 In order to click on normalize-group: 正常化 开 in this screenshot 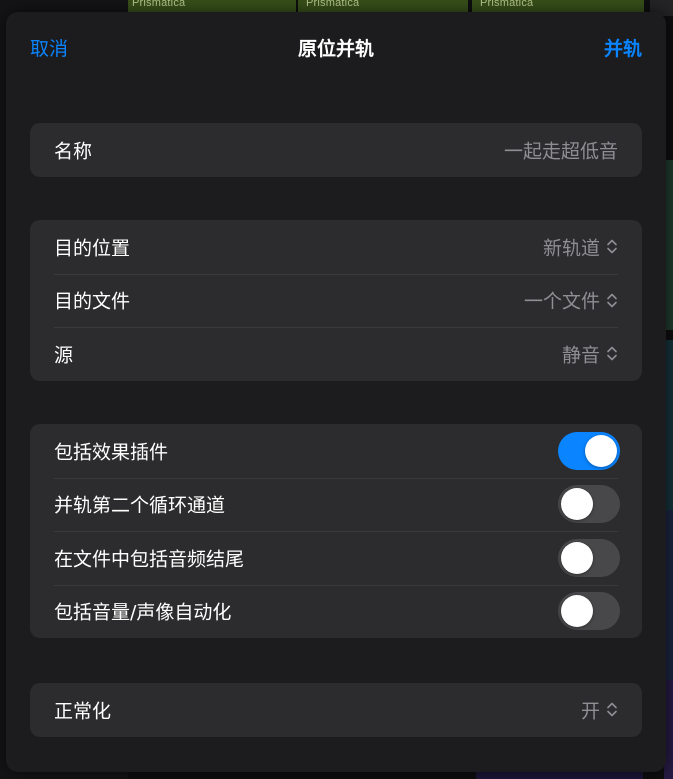, I will do `click(336, 710)`.